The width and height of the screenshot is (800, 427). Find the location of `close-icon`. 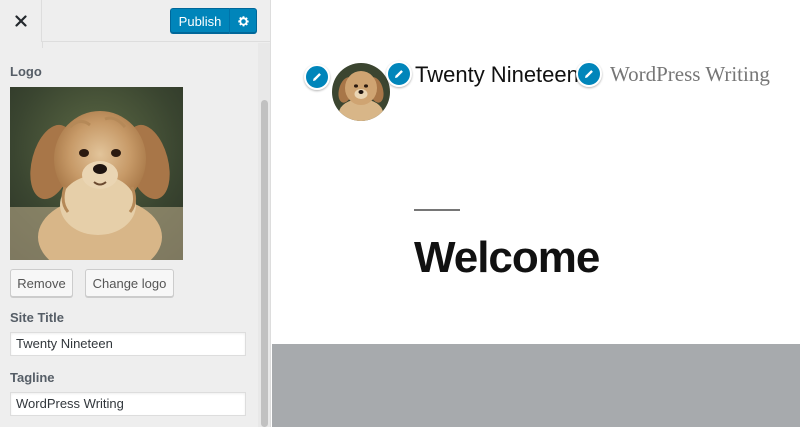

close-icon is located at coordinates (20, 21).